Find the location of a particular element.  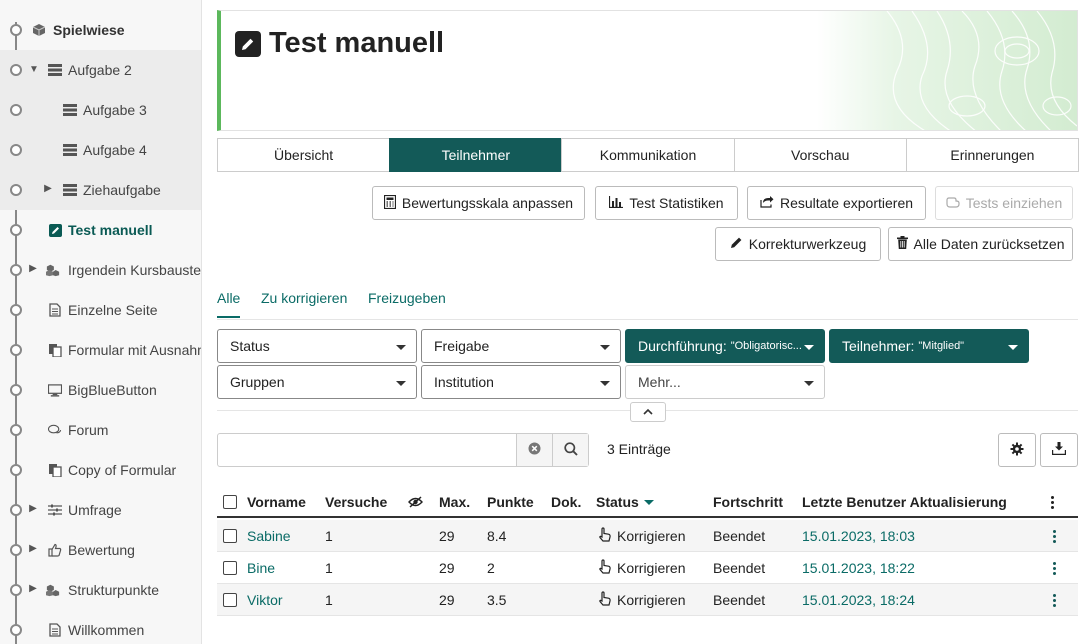

points-cell: 8.4 is located at coordinates (497, 536).